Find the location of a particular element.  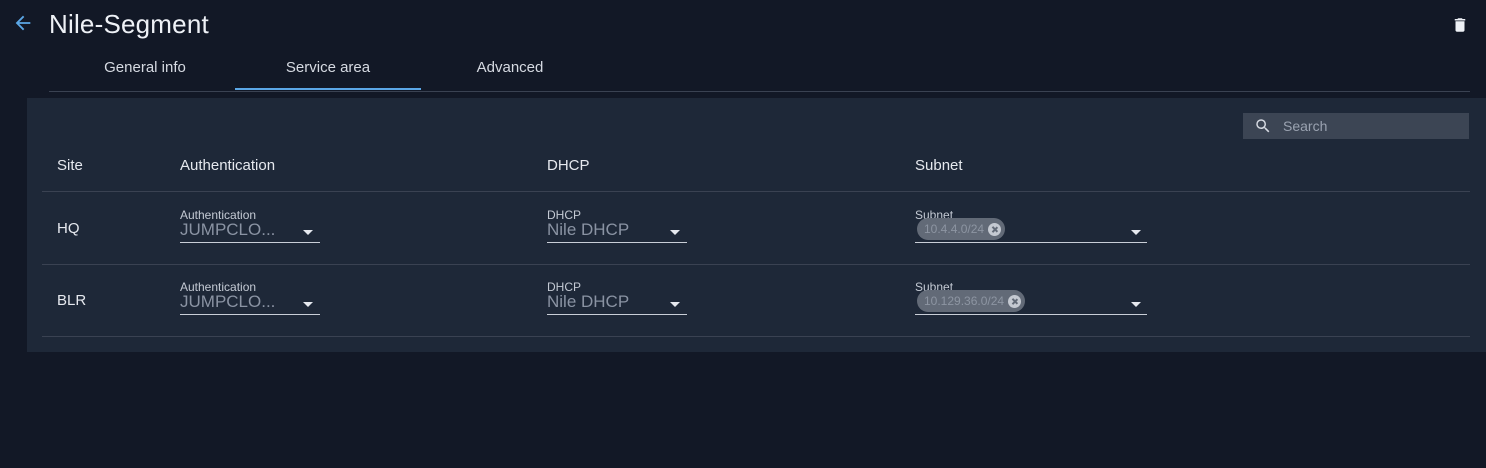

site-cell: HQ is located at coordinates (68, 228).